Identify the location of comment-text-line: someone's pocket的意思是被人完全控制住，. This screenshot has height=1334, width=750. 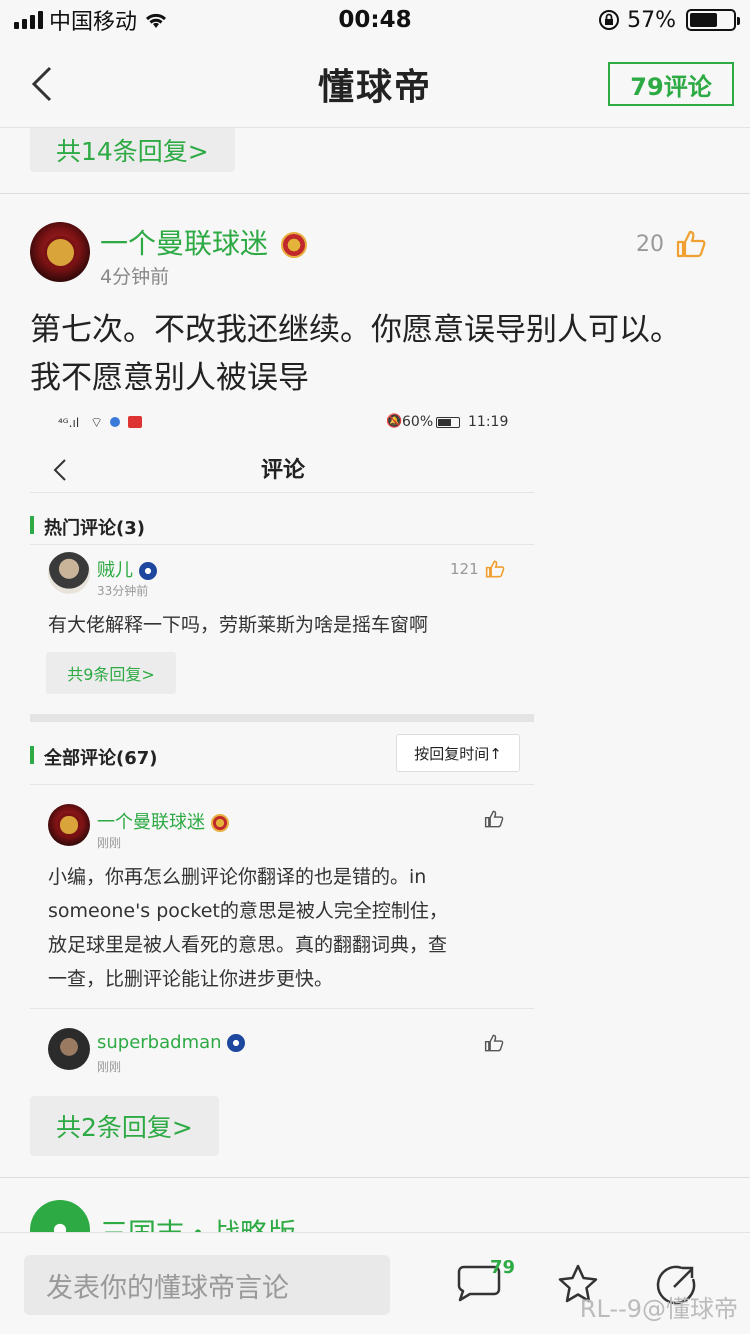
(248, 911).